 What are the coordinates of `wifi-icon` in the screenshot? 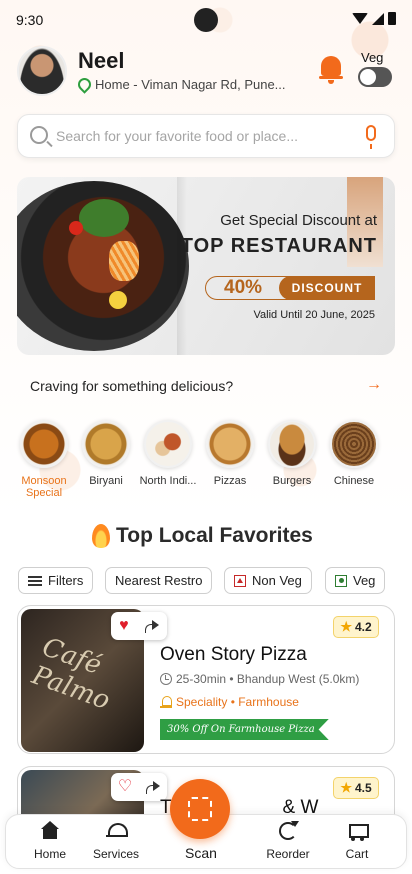 It's located at (360, 18).